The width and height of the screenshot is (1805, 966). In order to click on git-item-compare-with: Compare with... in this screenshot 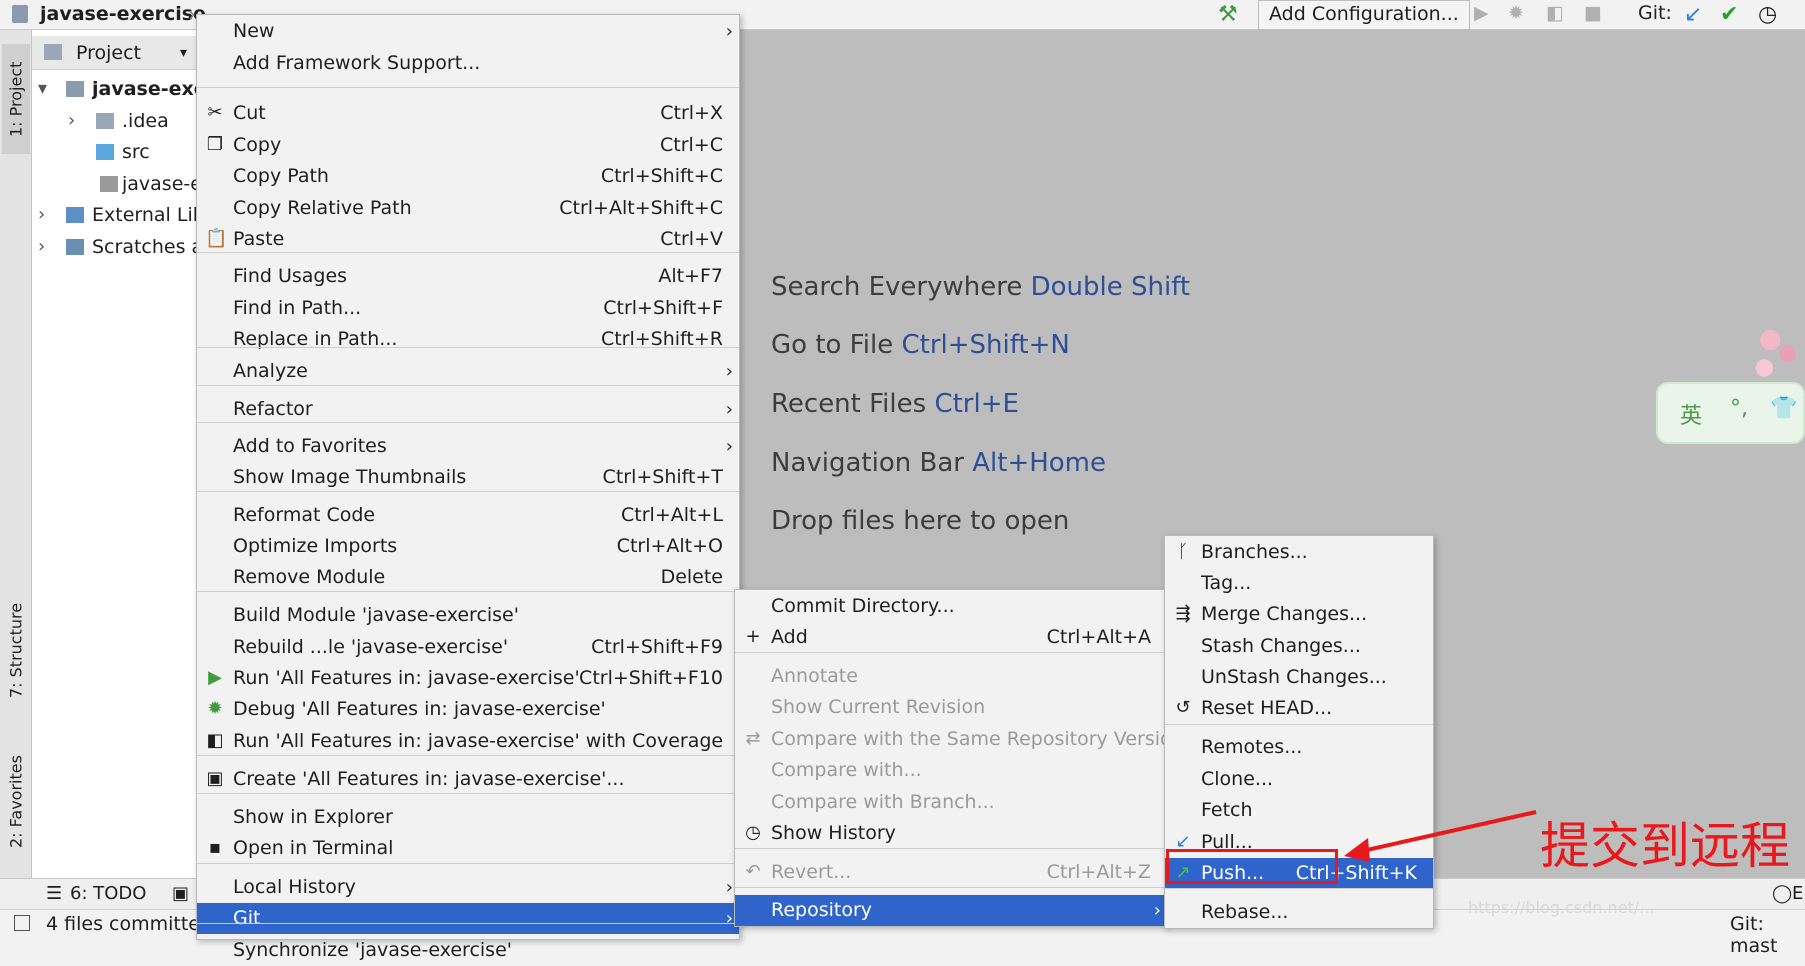, I will do `click(951, 770)`.